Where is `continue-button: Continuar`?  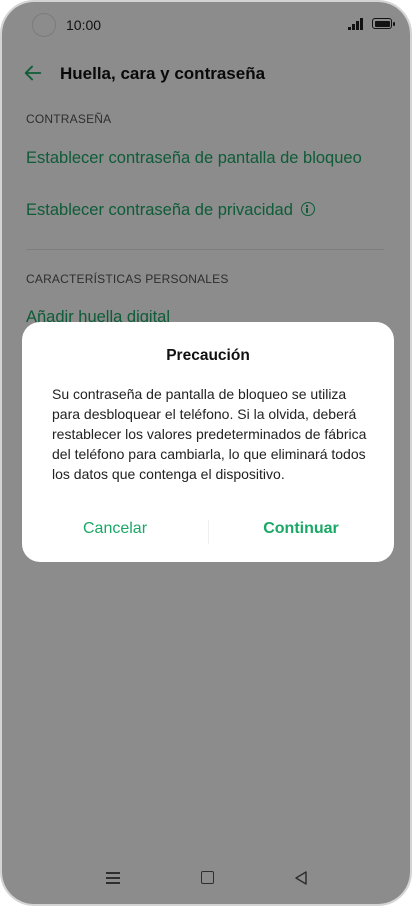
continue-button: Continuar is located at coordinates (301, 529).